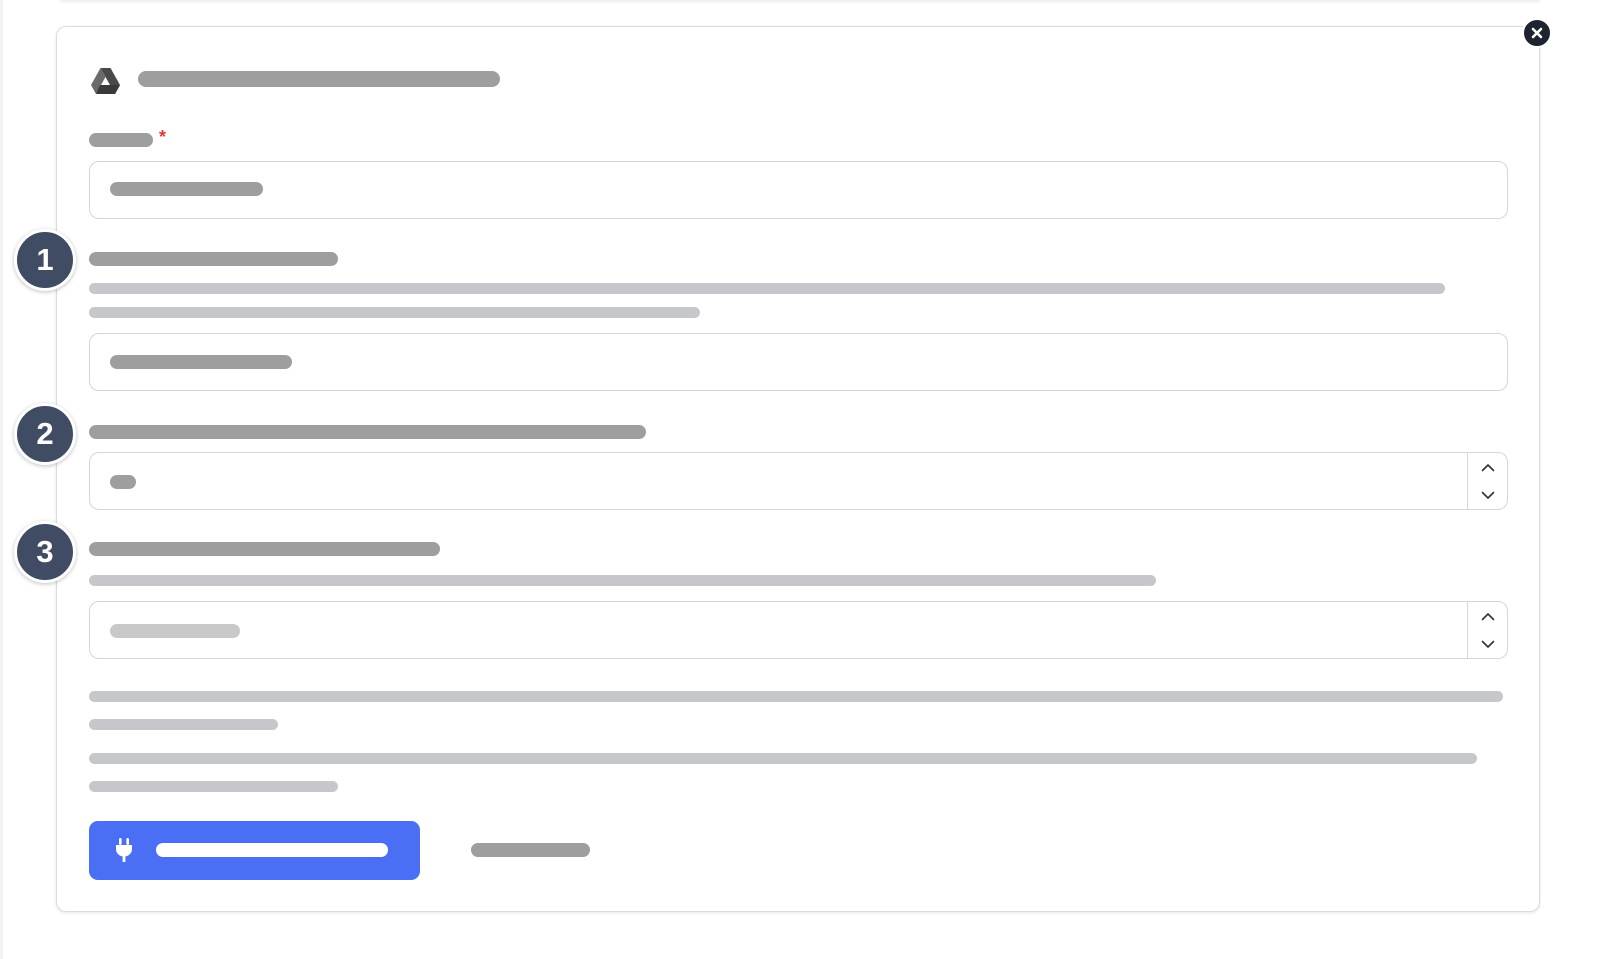  I want to click on connect-button, so click(254, 850).